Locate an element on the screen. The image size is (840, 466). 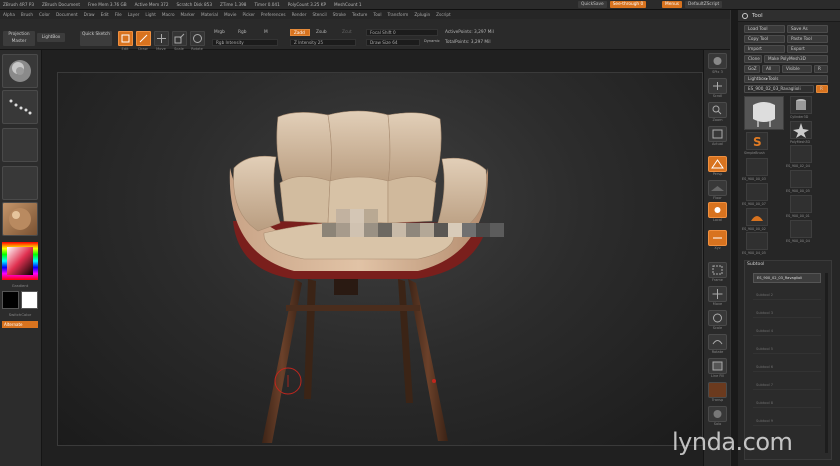
subtool-title: Subtool is located at coordinates (755, 264).